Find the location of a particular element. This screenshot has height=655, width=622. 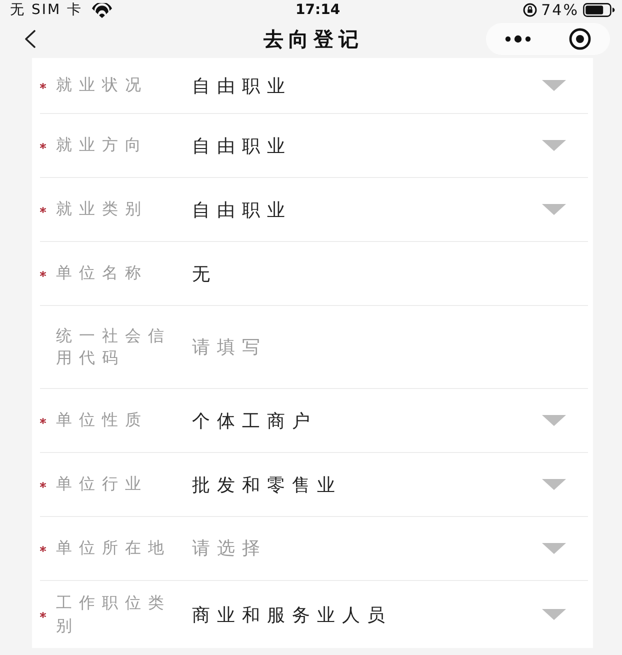

select-field: 请选择 is located at coordinates (361, 548).